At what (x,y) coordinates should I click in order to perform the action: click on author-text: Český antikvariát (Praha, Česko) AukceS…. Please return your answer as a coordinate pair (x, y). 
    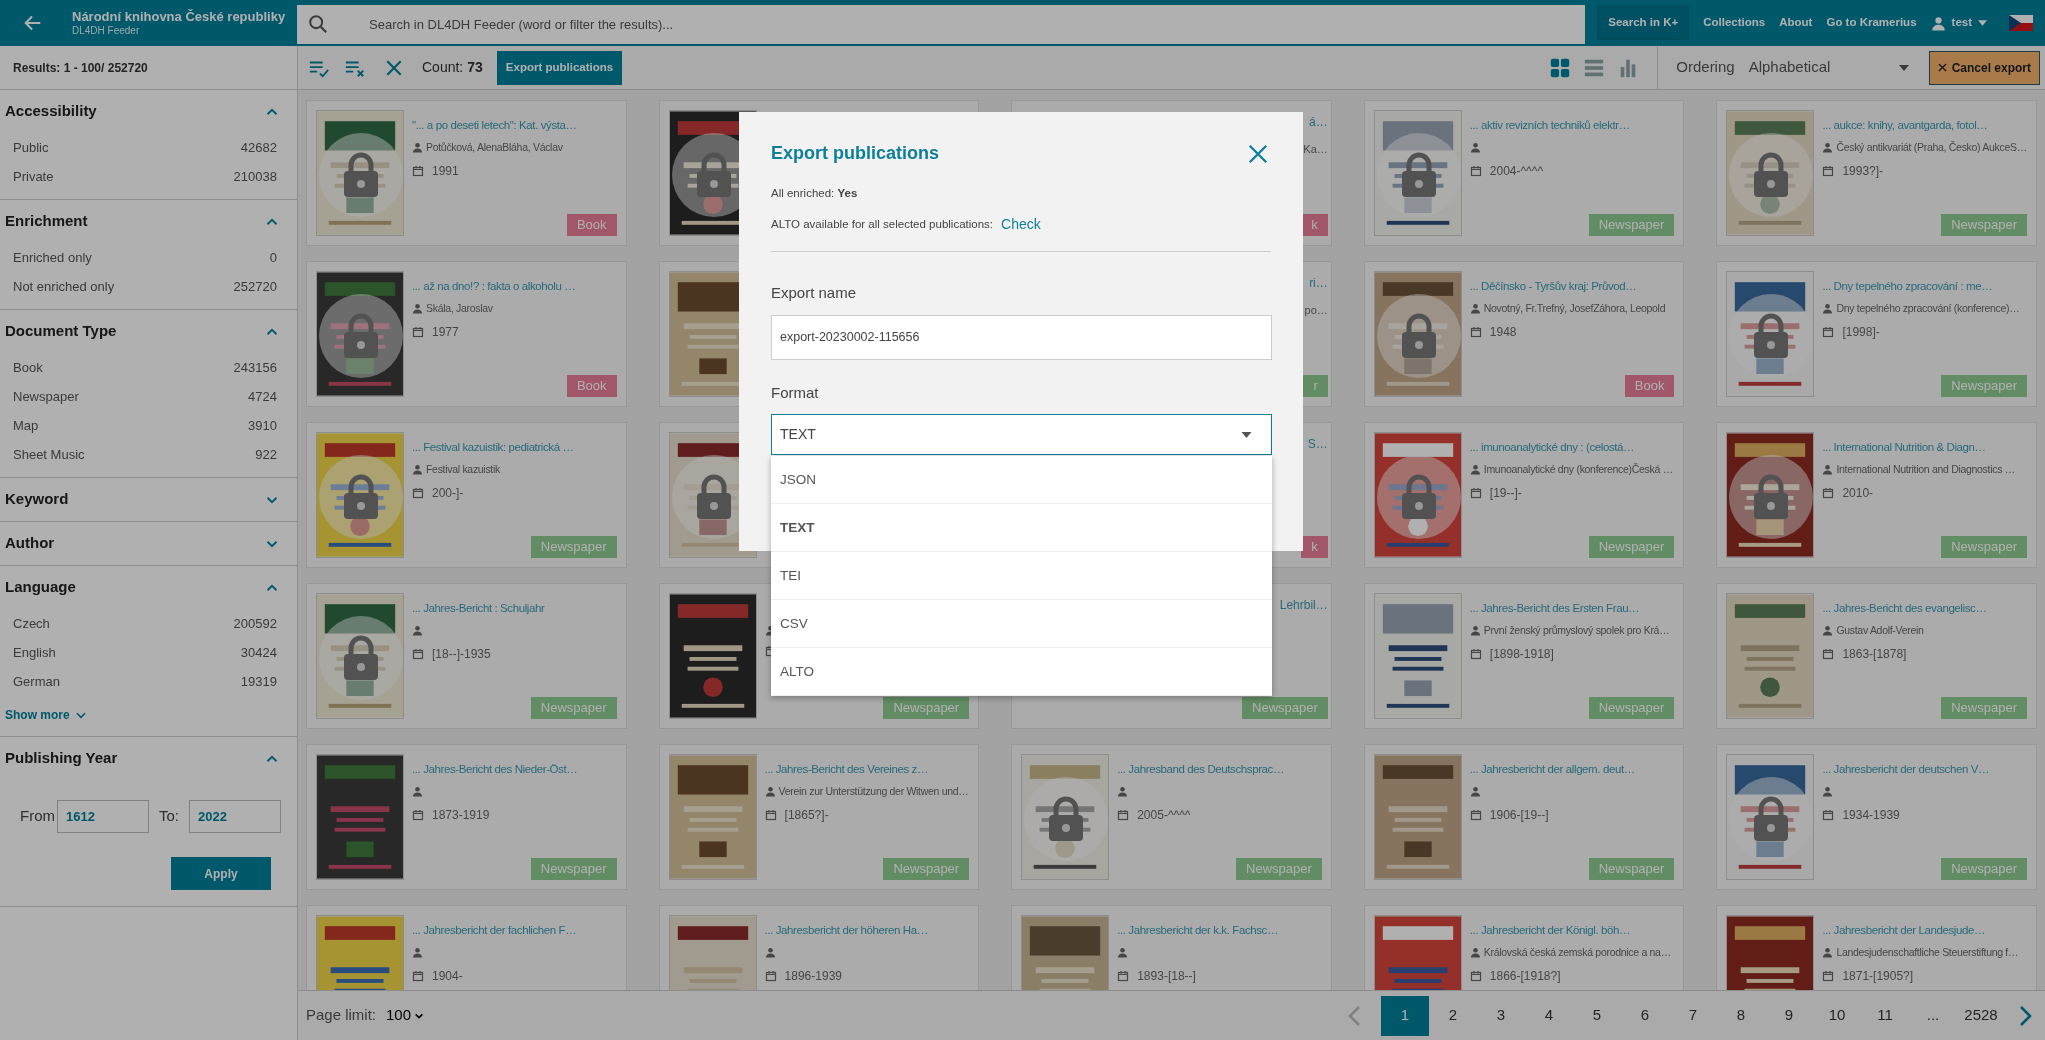
    Looking at the image, I should click on (1931, 147).